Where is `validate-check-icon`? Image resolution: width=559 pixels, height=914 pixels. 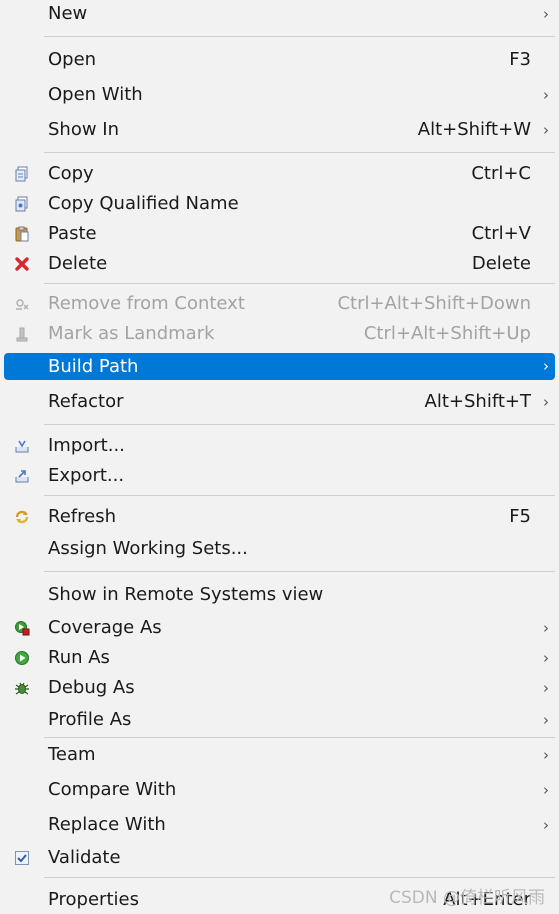 validate-check-icon is located at coordinates (22, 858).